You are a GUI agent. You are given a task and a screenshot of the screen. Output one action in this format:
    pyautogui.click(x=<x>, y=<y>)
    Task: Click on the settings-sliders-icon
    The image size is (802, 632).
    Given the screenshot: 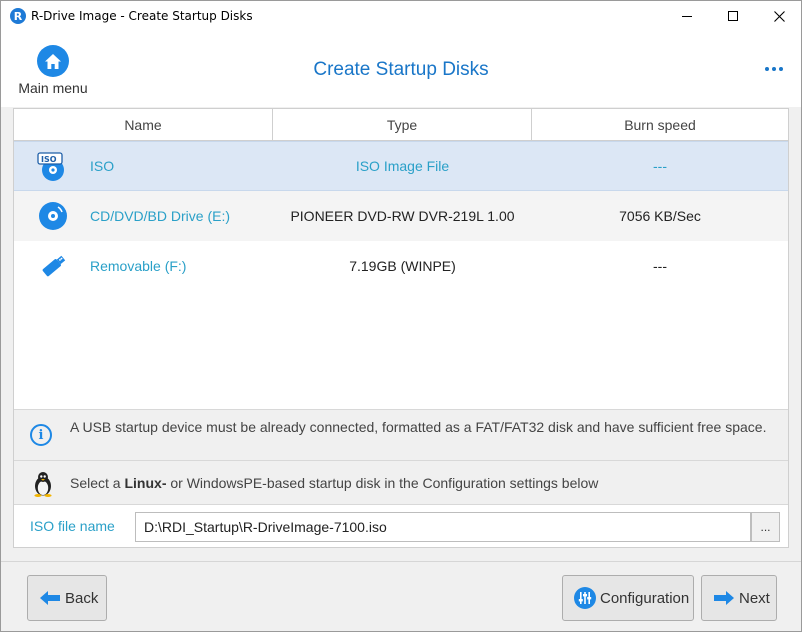 What is the action you would take?
    pyautogui.click(x=585, y=598)
    